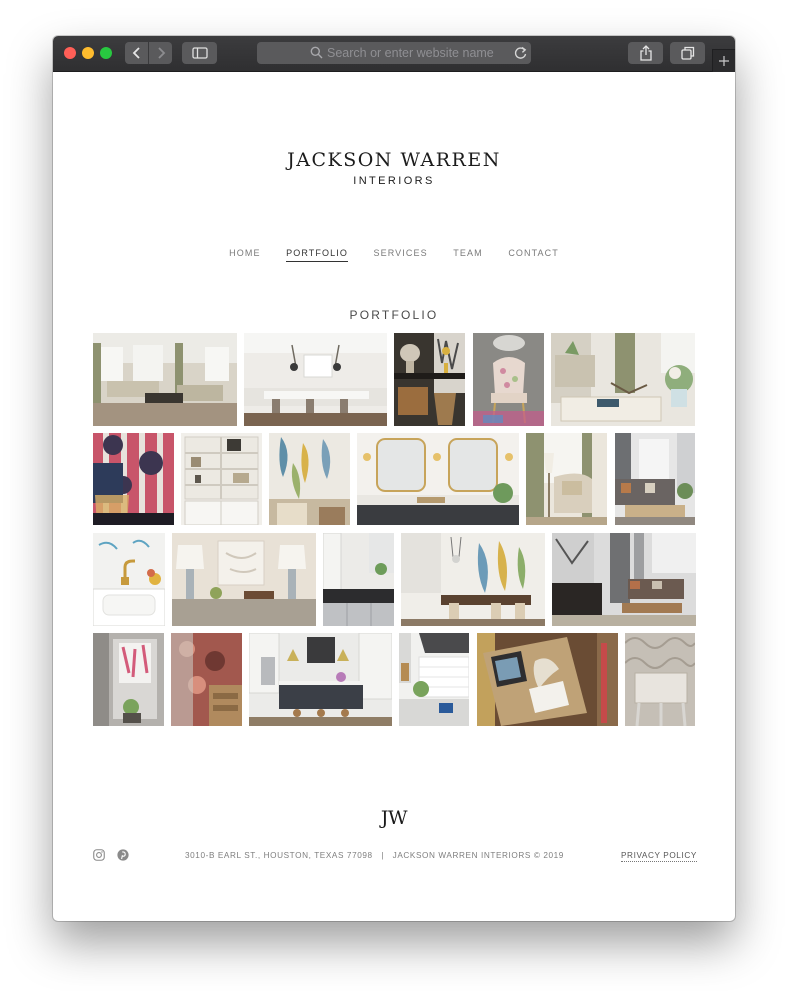 This screenshot has height=991, width=788. I want to click on portfolio-image-living-room, so click(165, 379).